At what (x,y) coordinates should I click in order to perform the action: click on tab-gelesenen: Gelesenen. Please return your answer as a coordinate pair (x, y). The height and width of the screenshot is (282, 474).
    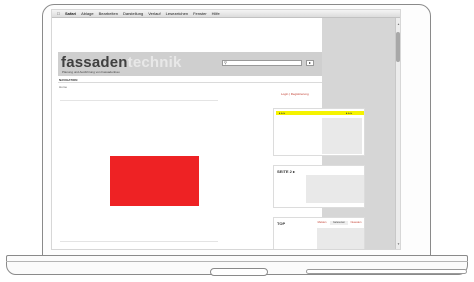
    Looking at the image, I should click on (339, 223).